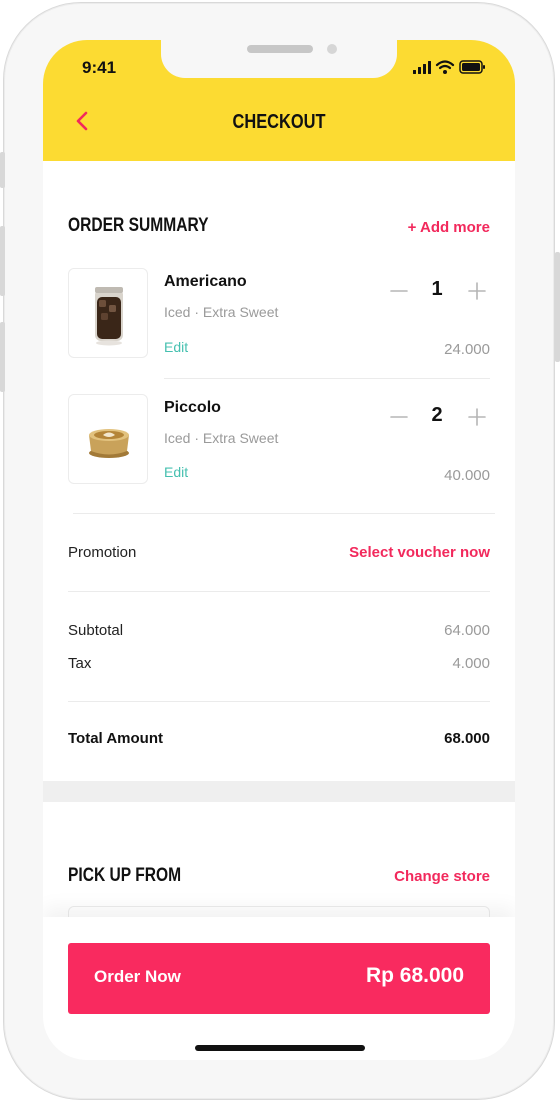  What do you see at coordinates (472, 67) in the screenshot?
I see `battery-icon` at bounding box center [472, 67].